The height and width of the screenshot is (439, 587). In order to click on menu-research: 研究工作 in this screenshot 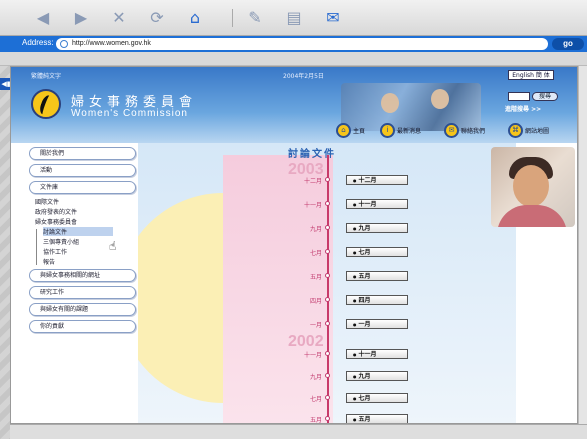, I will do `click(82, 292)`.